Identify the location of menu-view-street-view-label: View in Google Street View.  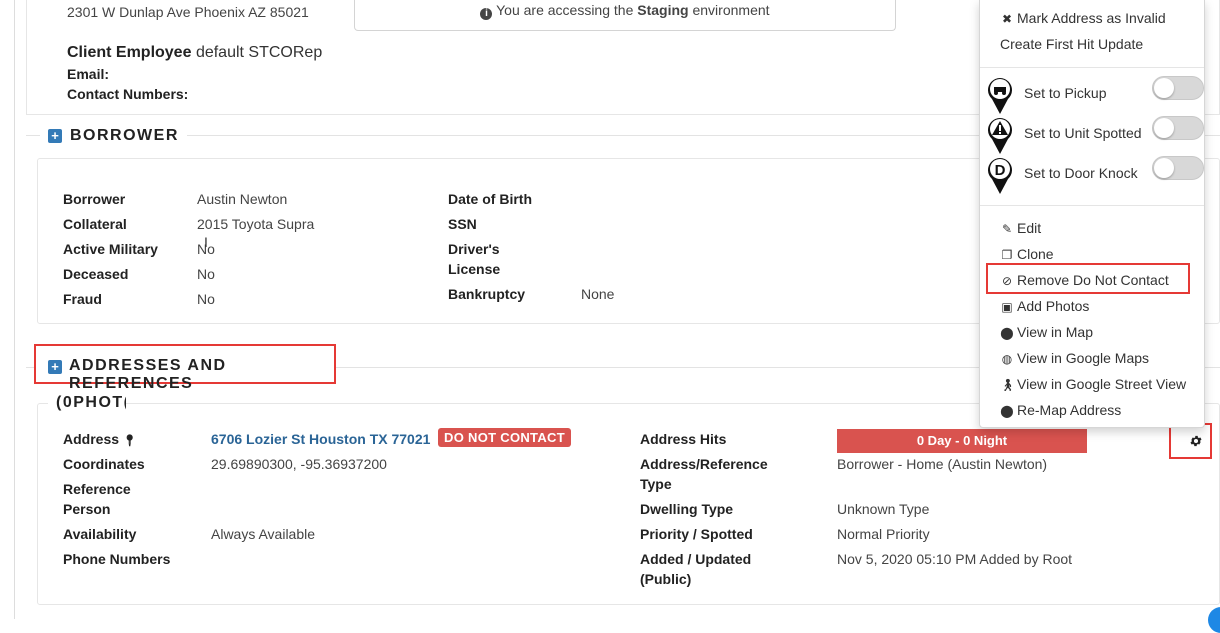
(1102, 384).